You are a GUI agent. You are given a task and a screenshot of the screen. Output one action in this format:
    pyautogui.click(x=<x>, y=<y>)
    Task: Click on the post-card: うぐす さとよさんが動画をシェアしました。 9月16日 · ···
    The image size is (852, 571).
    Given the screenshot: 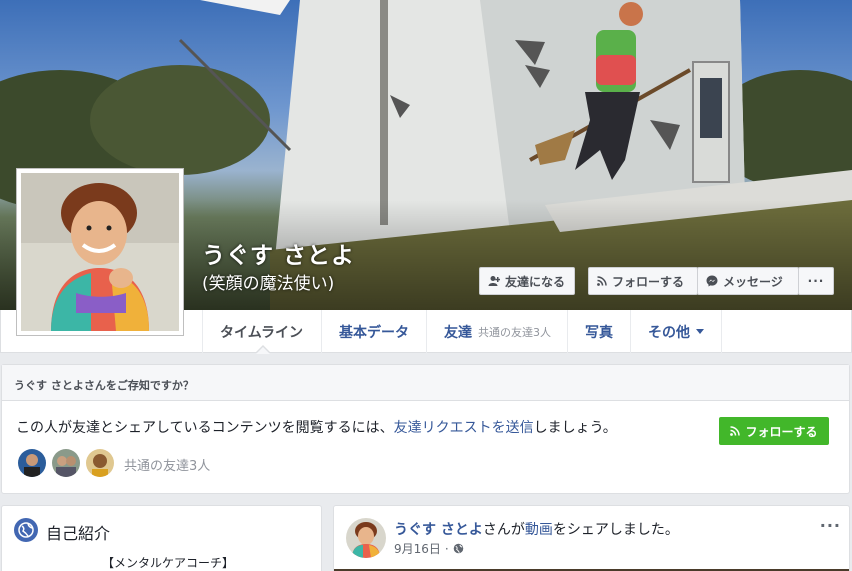 What is the action you would take?
    pyautogui.click(x=591, y=538)
    